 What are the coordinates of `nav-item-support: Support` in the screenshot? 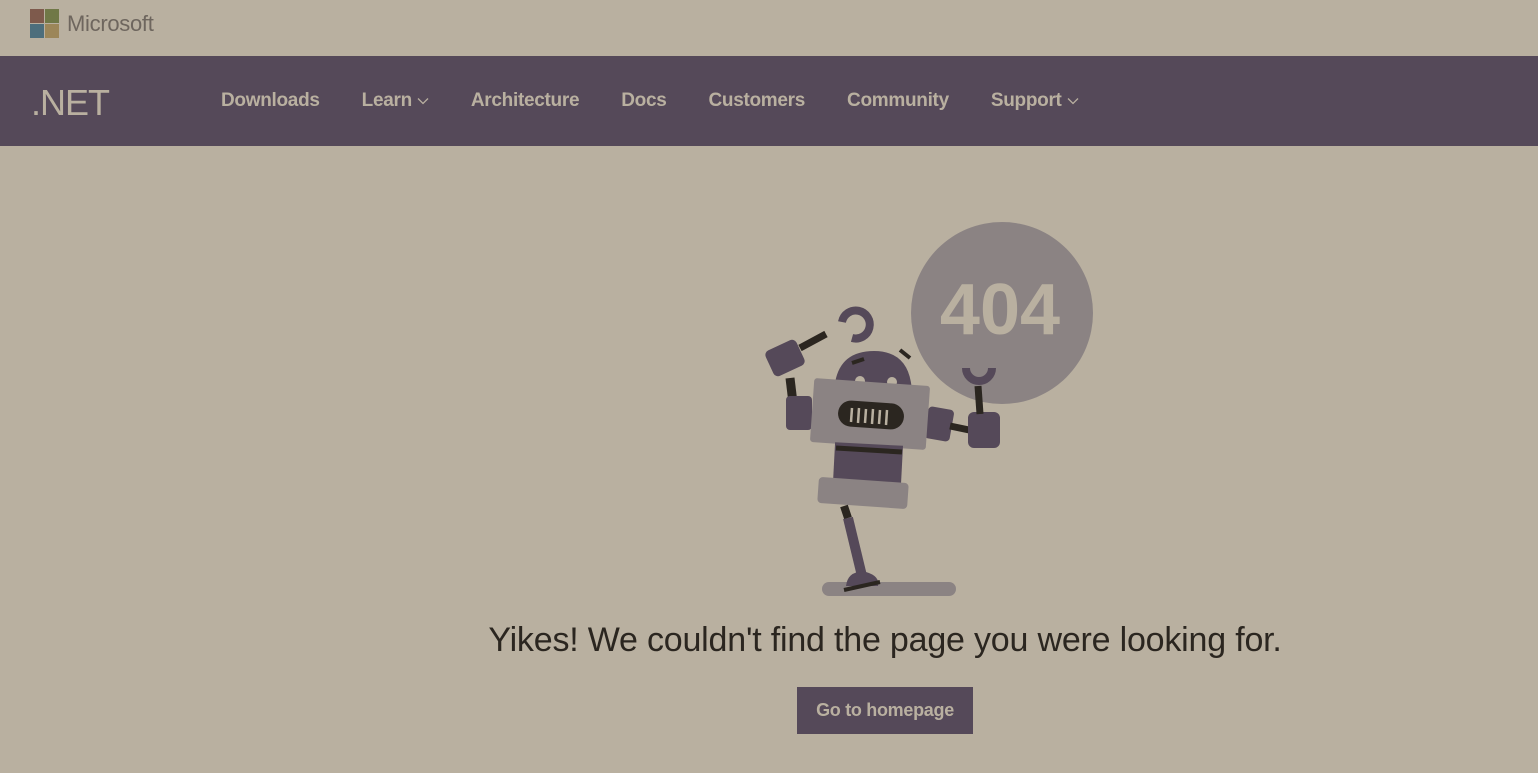 It's located at (1035, 101).